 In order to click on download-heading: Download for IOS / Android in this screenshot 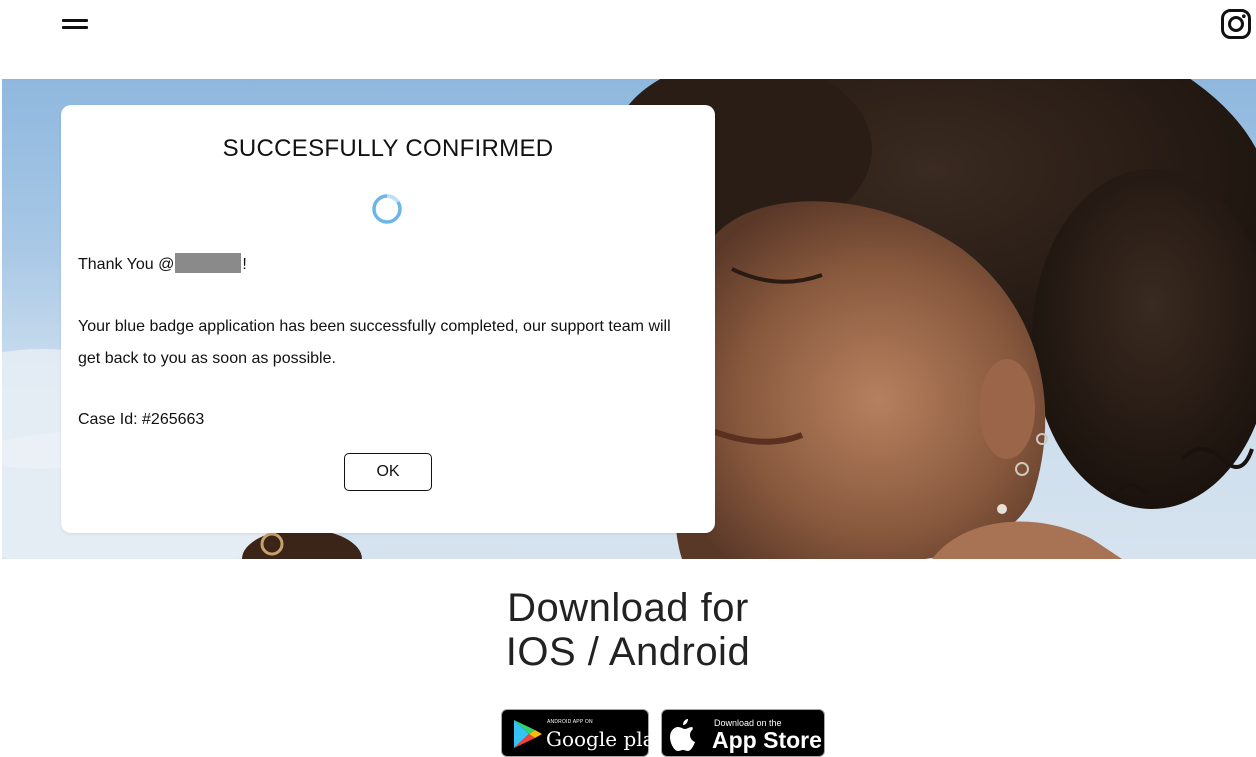, I will do `click(628, 630)`.